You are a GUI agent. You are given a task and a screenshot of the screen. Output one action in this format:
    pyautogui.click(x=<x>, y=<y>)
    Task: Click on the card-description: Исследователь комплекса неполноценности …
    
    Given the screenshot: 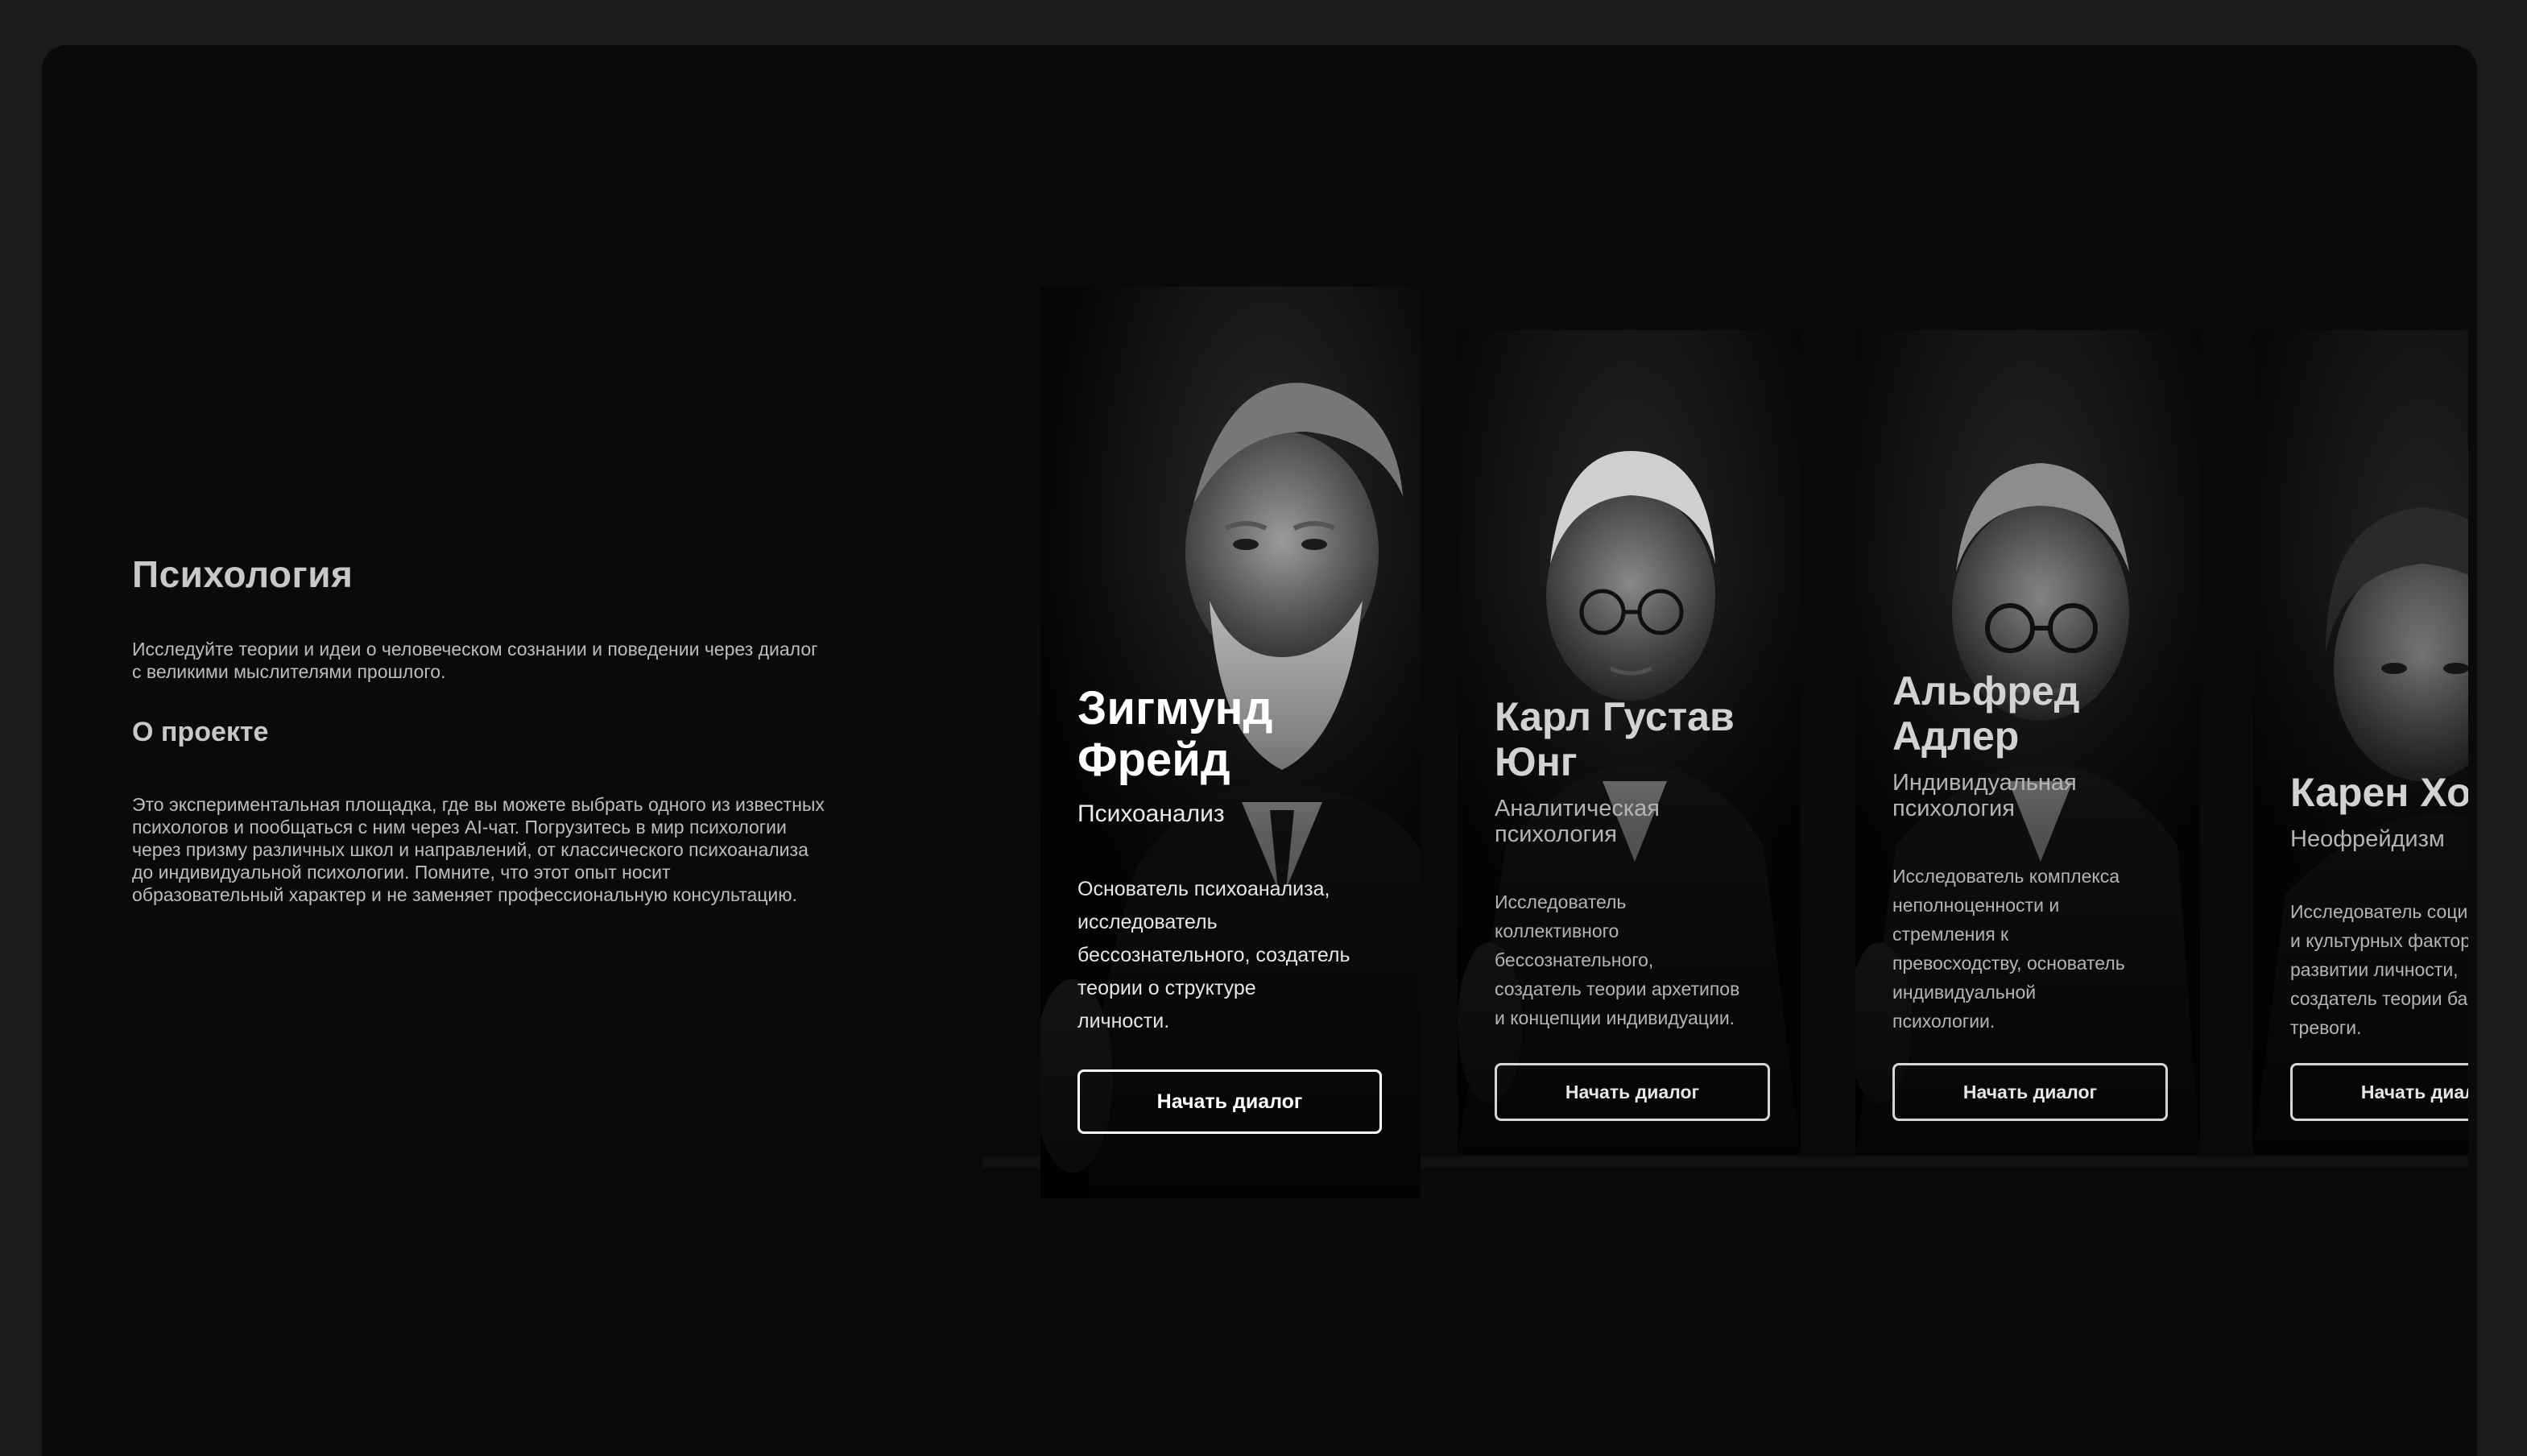 What is the action you would take?
    pyautogui.click(x=2008, y=949)
    